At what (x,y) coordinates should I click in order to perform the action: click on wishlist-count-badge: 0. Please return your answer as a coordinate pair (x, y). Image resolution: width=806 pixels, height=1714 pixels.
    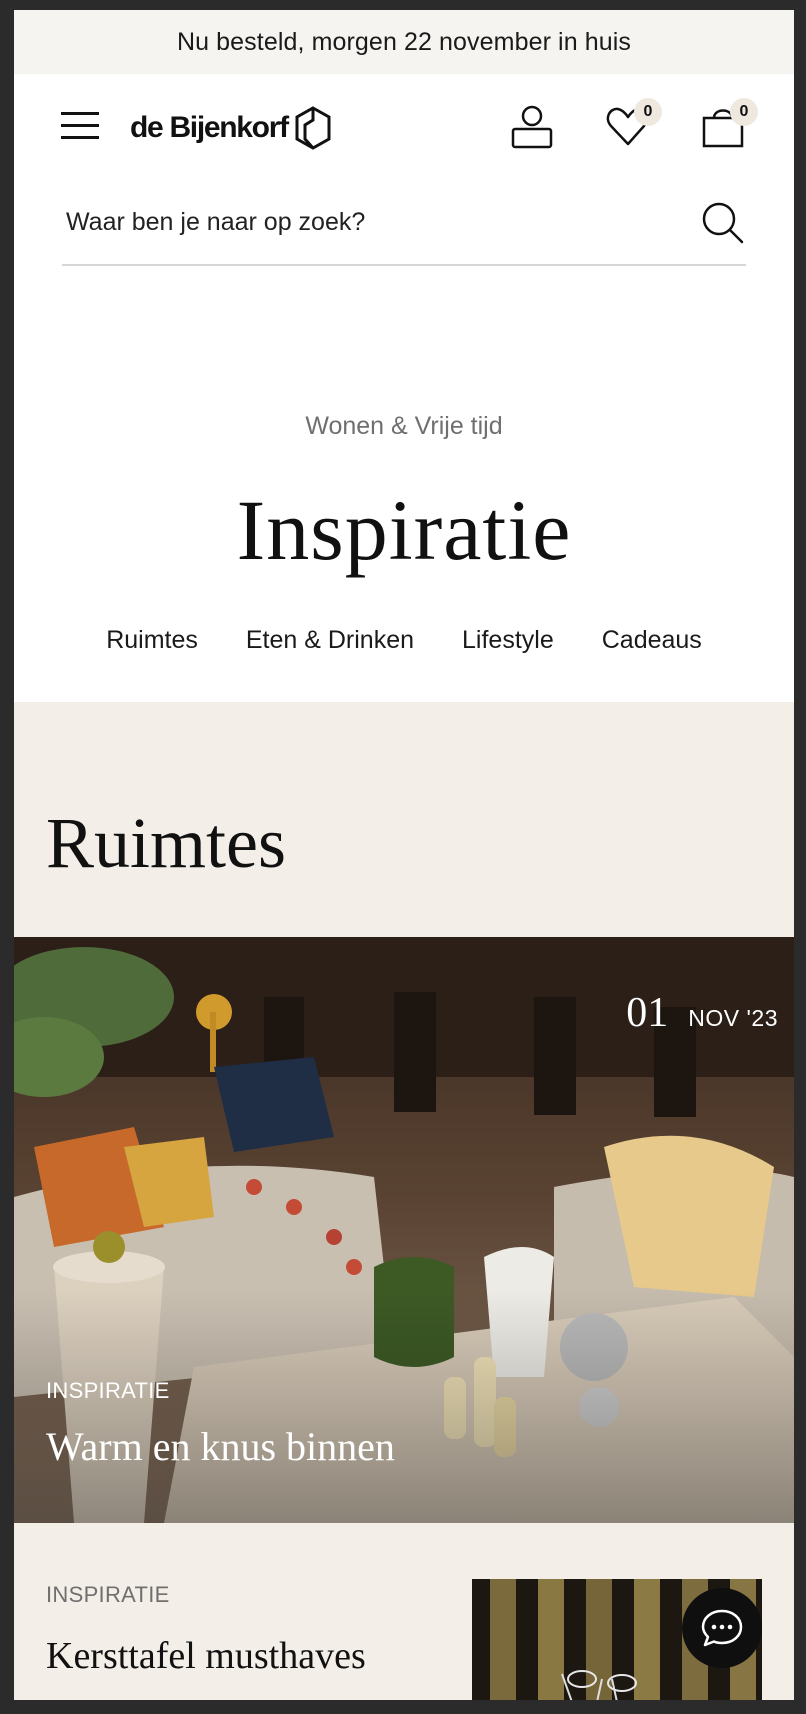
    Looking at the image, I should click on (648, 112).